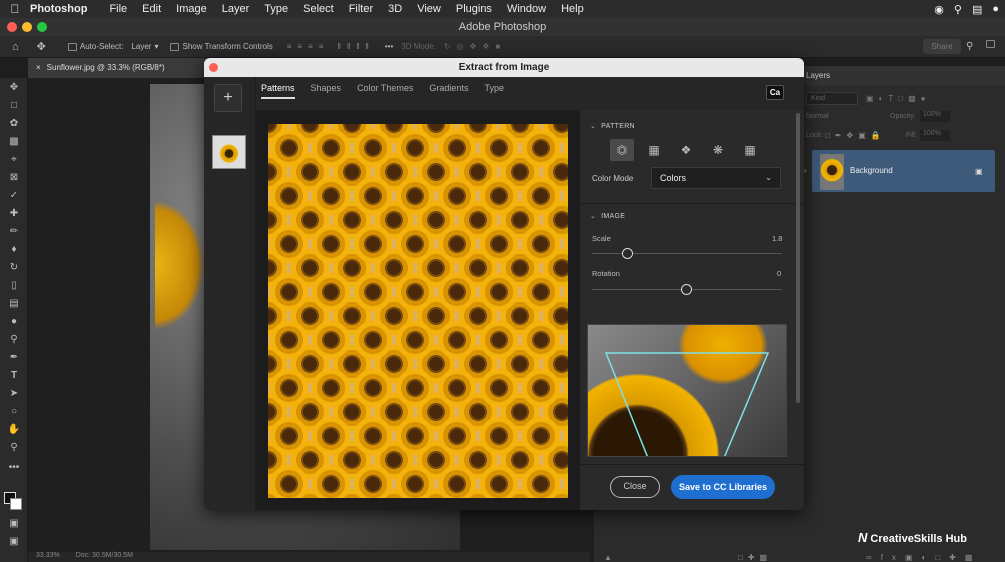 The width and height of the screenshot is (1005, 562). Describe the element at coordinates (213, 67) in the screenshot. I see `dialog-close-button` at that location.